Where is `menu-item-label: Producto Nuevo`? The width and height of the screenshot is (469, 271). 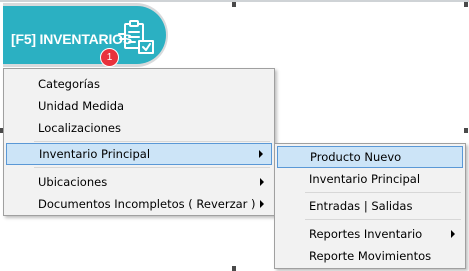
menu-item-label: Producto Nuevo is located at coordinates (356, 157).